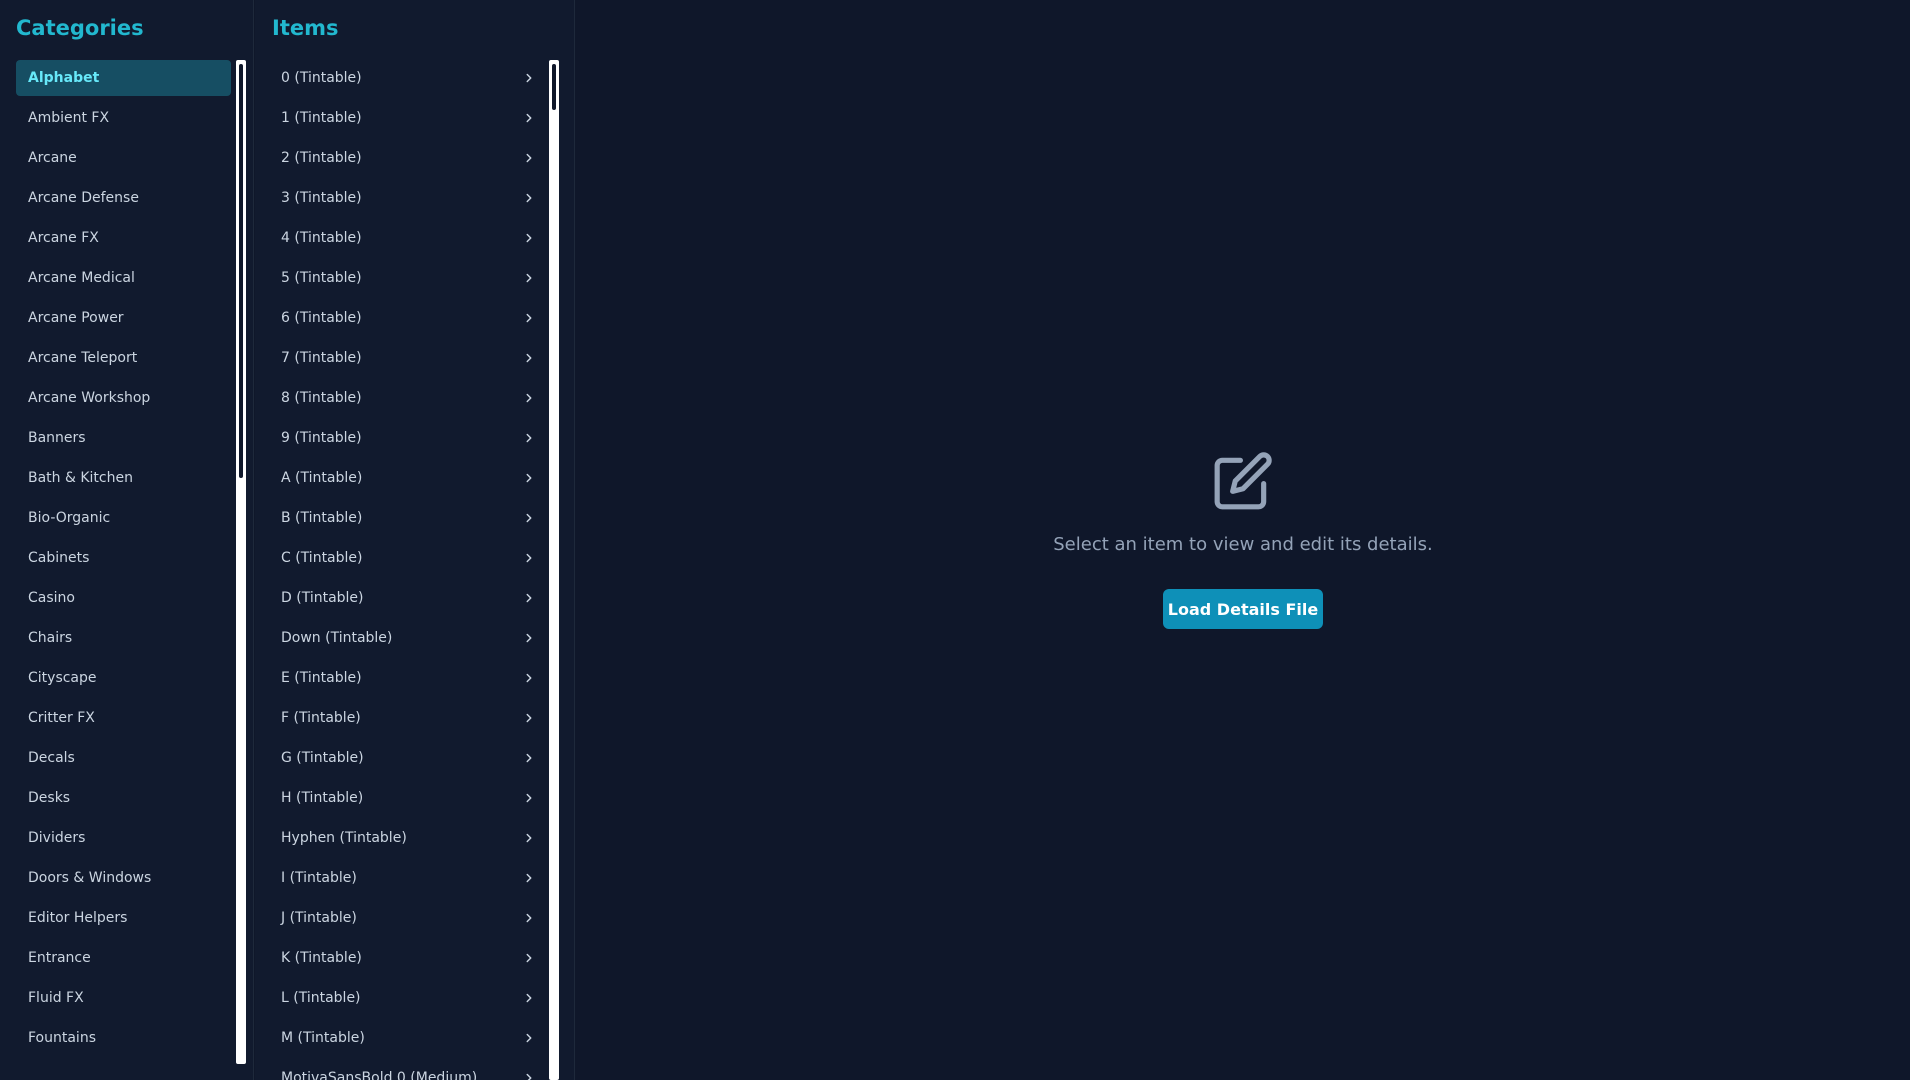  What do you see at coordinates (321, 998) in the screenshot?
I see `item-label: L (Tintable)` at bounding box center [321, 998].